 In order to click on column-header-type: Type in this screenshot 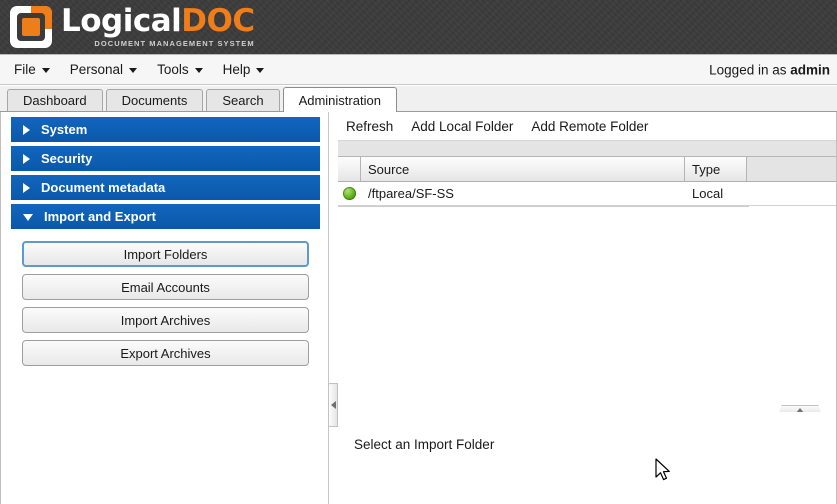, I will do `click(716, 169)`.